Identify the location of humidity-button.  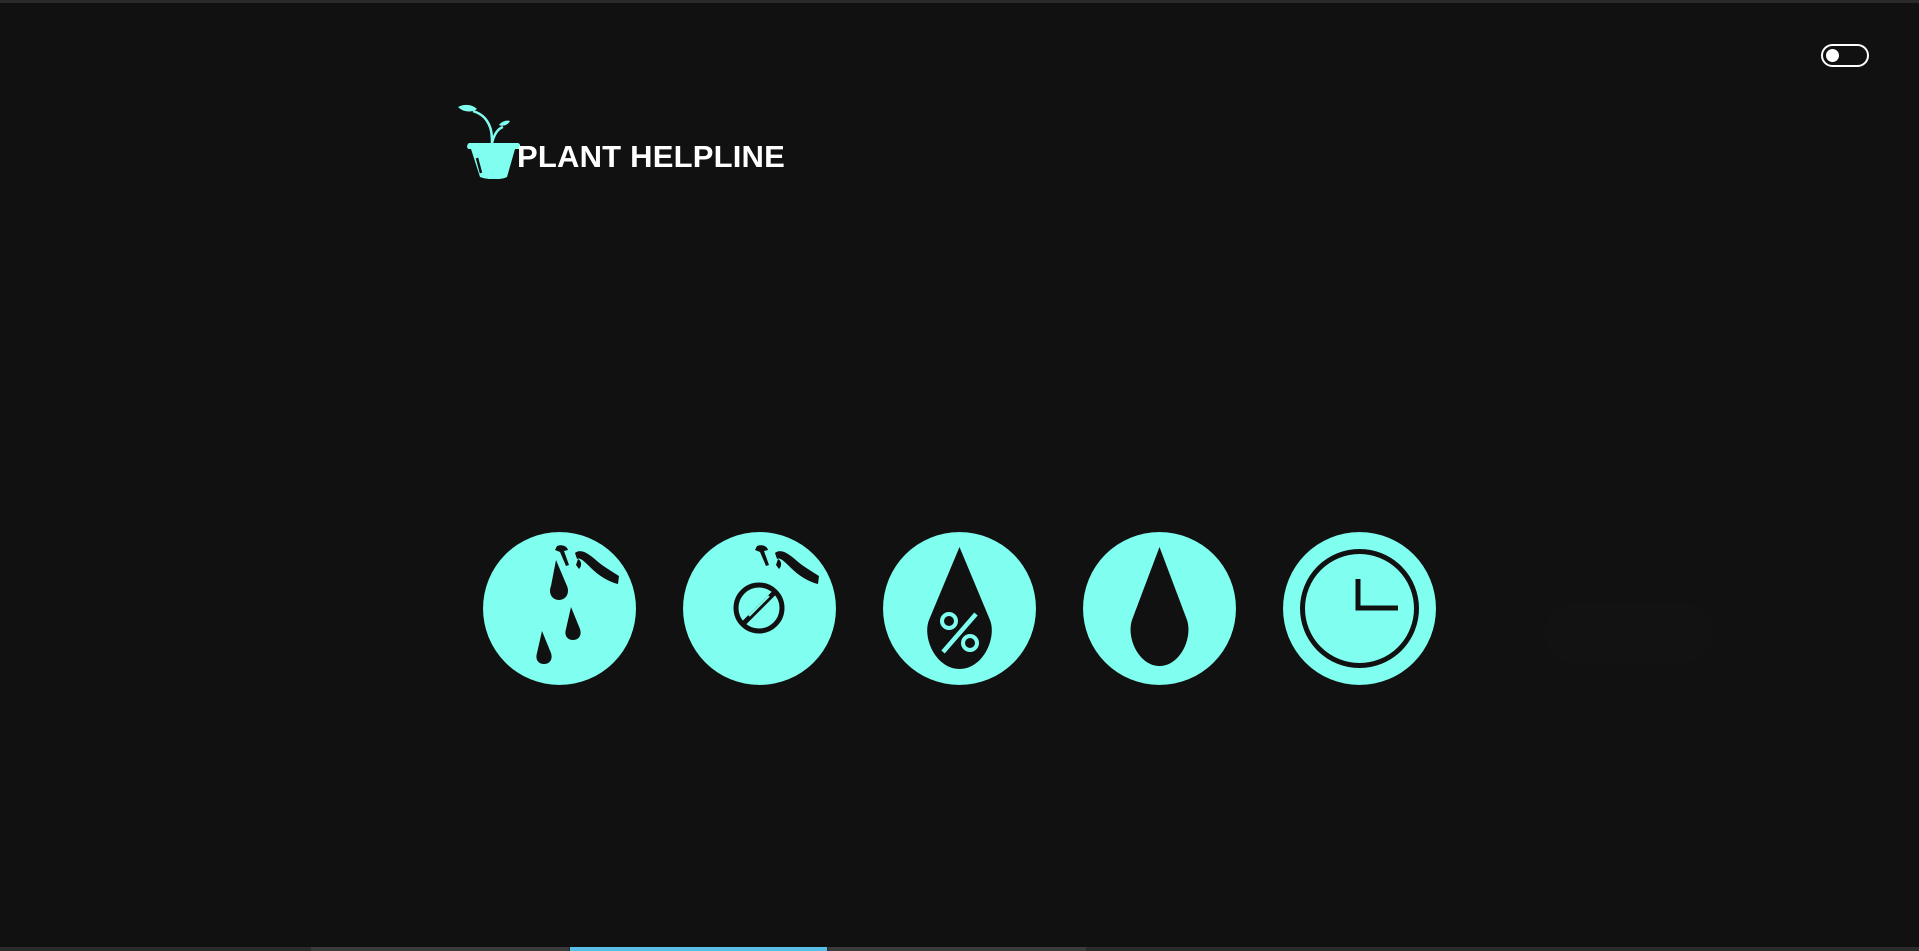
(959, 608).